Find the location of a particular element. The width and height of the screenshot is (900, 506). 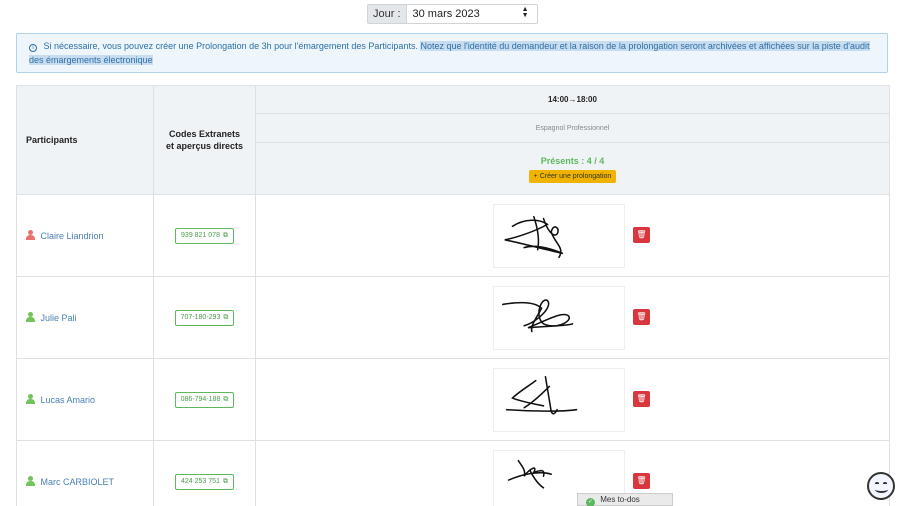

participant-name-link: Julie Pali is located at coordinates (59, 318).